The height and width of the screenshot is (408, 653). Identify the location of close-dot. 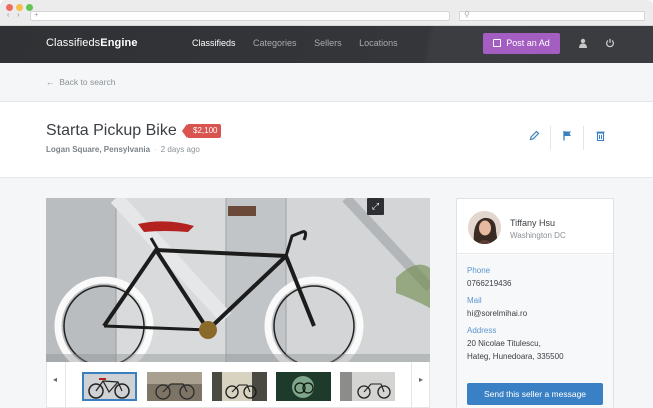
(9, 7).